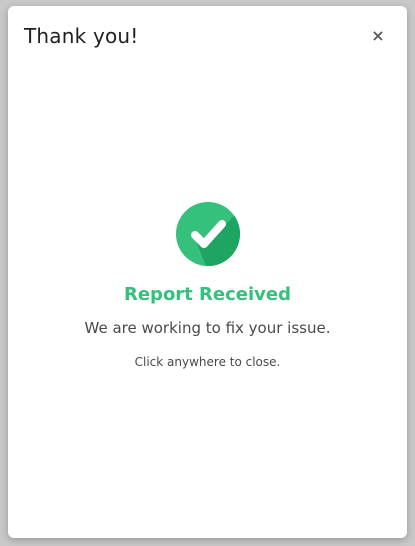  I want to click on check-circle-icon, so click(207, 234).